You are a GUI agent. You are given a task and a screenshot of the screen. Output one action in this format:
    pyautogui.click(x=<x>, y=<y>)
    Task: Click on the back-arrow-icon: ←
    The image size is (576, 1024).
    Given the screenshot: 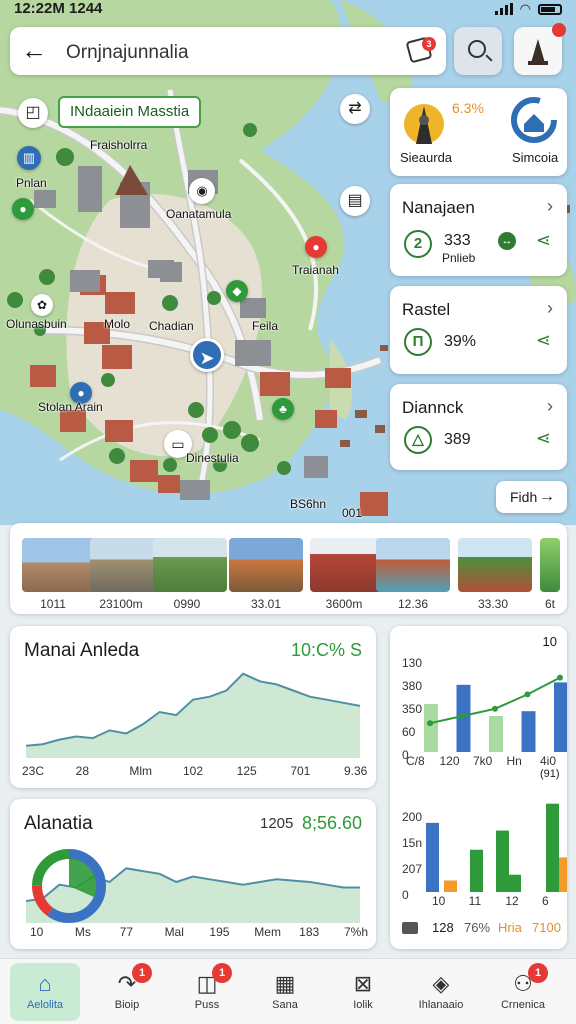 What is the action you would take?
    pyautogui.click(x=34, y=50)
    